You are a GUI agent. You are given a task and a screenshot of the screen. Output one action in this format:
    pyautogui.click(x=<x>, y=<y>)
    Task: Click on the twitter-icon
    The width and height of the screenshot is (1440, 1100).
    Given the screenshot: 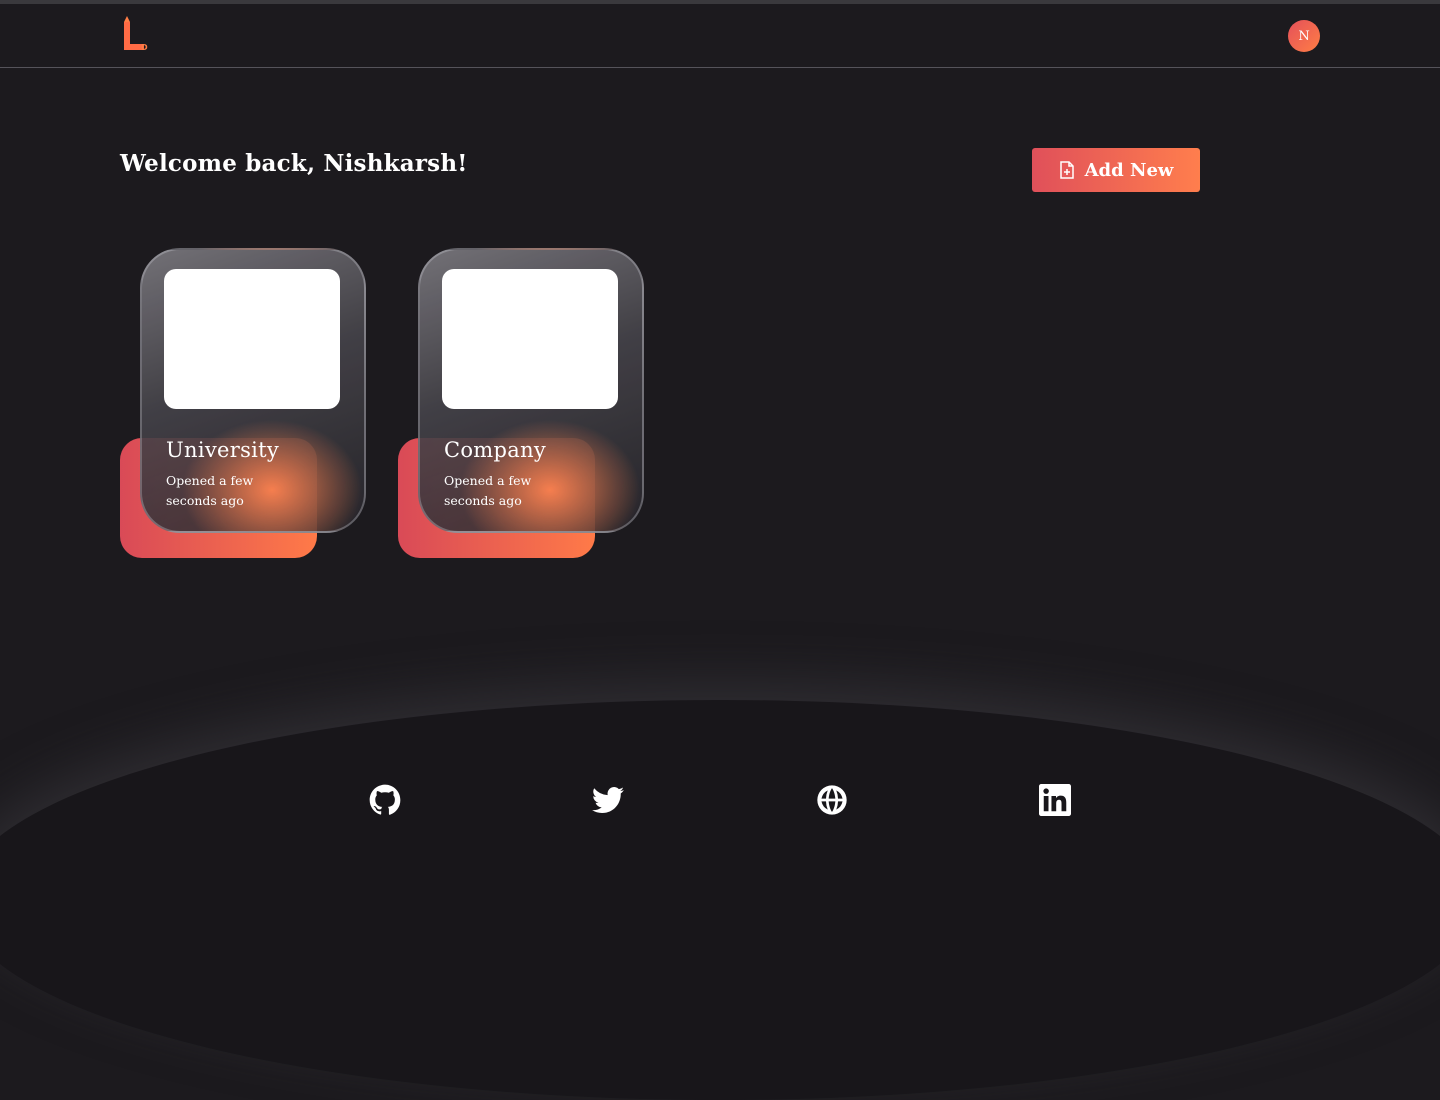 What is the action you would take?
    pyautogui.click(x=608, y=800)
    